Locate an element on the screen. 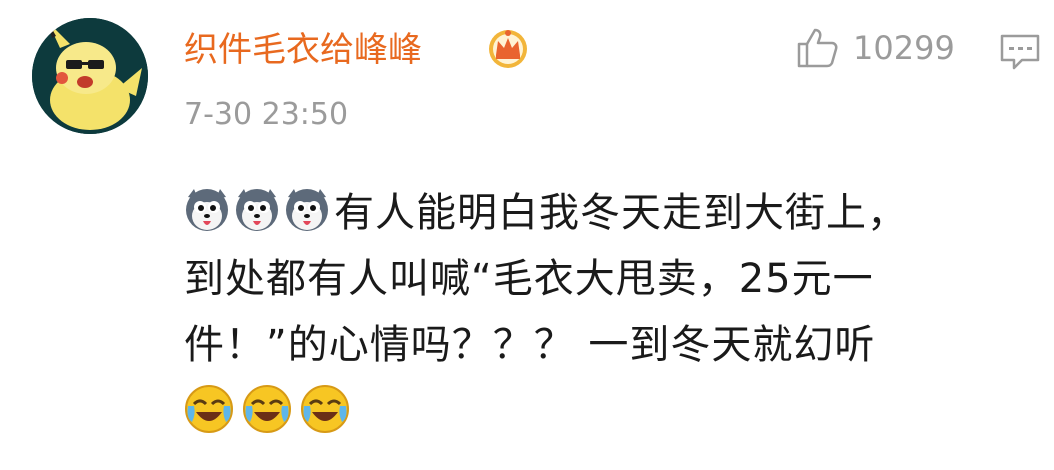 This screenshot has width=1054, height=470. like-button: 10299 is located at coordinates (875, 48).